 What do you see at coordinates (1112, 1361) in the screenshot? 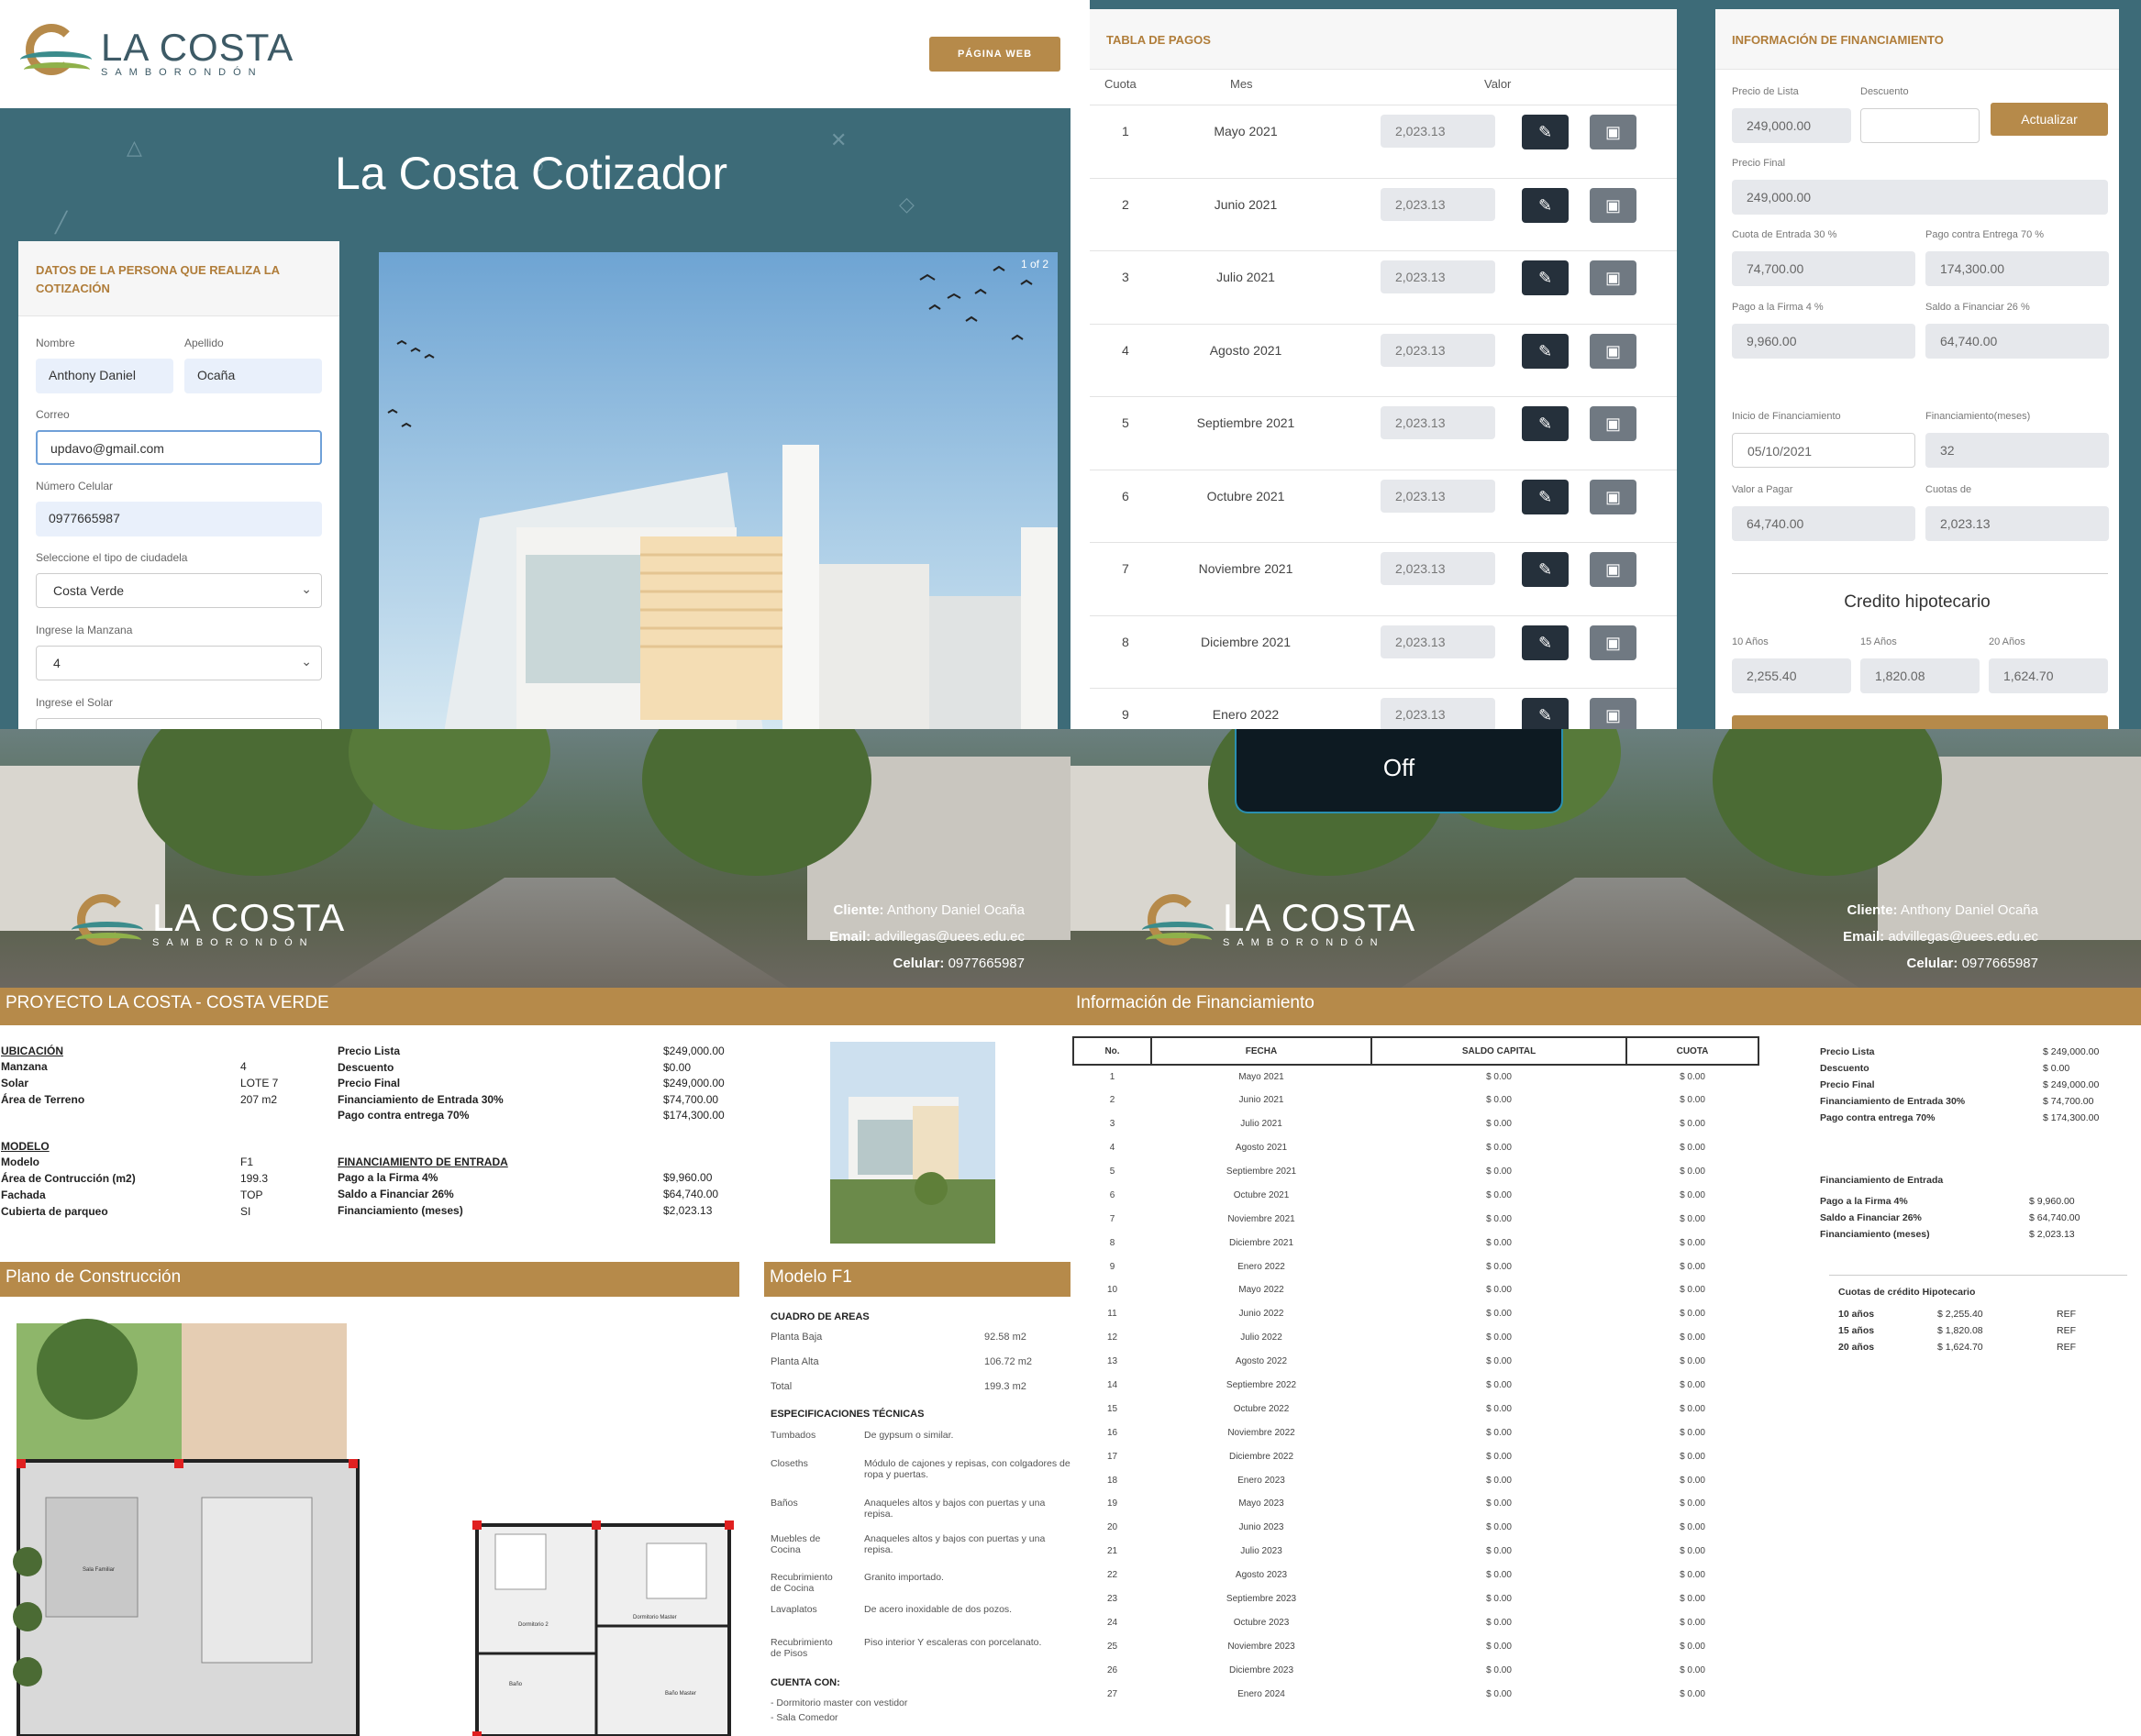
I see `cell-n: 13` at bounding box center [1112, 1361].